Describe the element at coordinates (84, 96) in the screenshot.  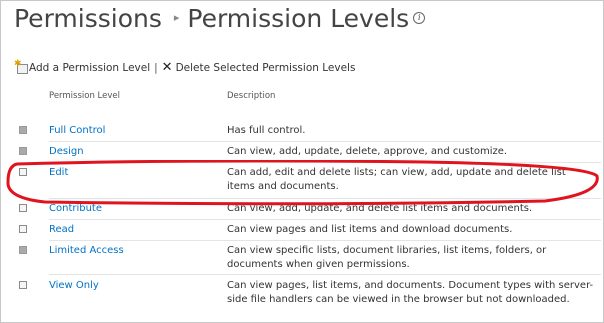
I see `column-header-permission-level: Permission Level` at that location.